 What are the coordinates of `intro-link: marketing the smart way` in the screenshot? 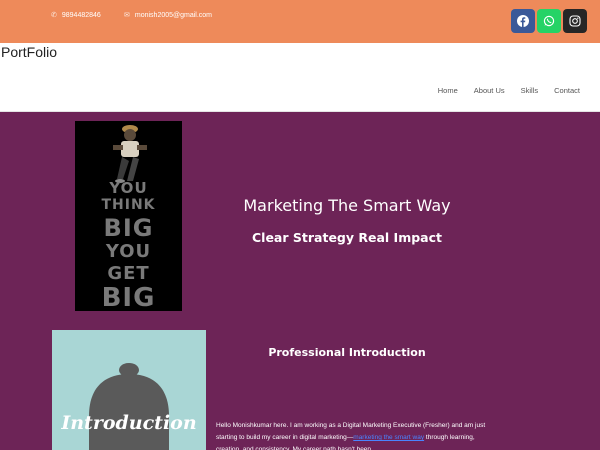 It's located at (388, 437).